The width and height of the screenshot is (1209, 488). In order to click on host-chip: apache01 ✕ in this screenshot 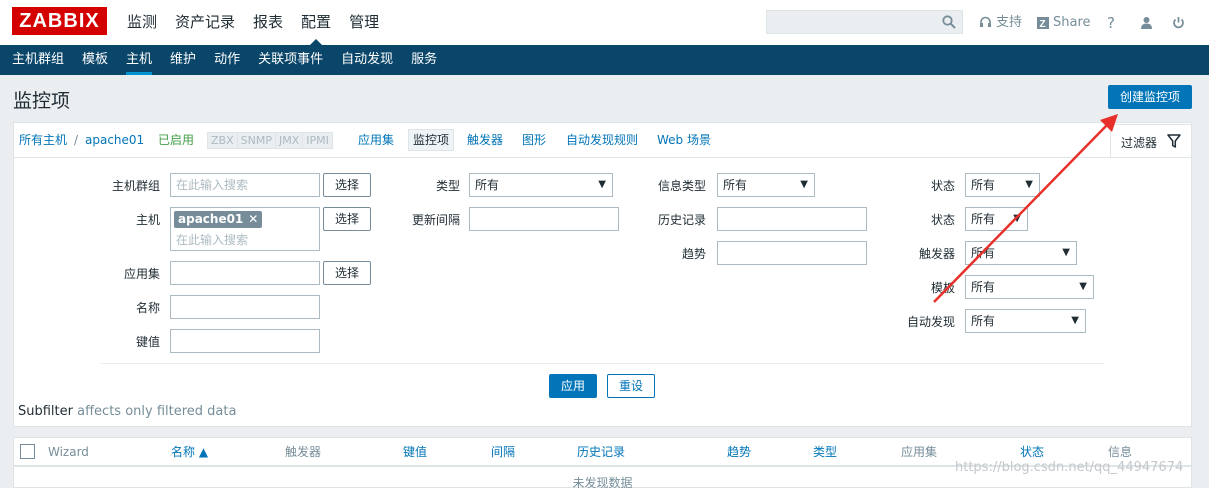, I will do `click(218, 219)`.